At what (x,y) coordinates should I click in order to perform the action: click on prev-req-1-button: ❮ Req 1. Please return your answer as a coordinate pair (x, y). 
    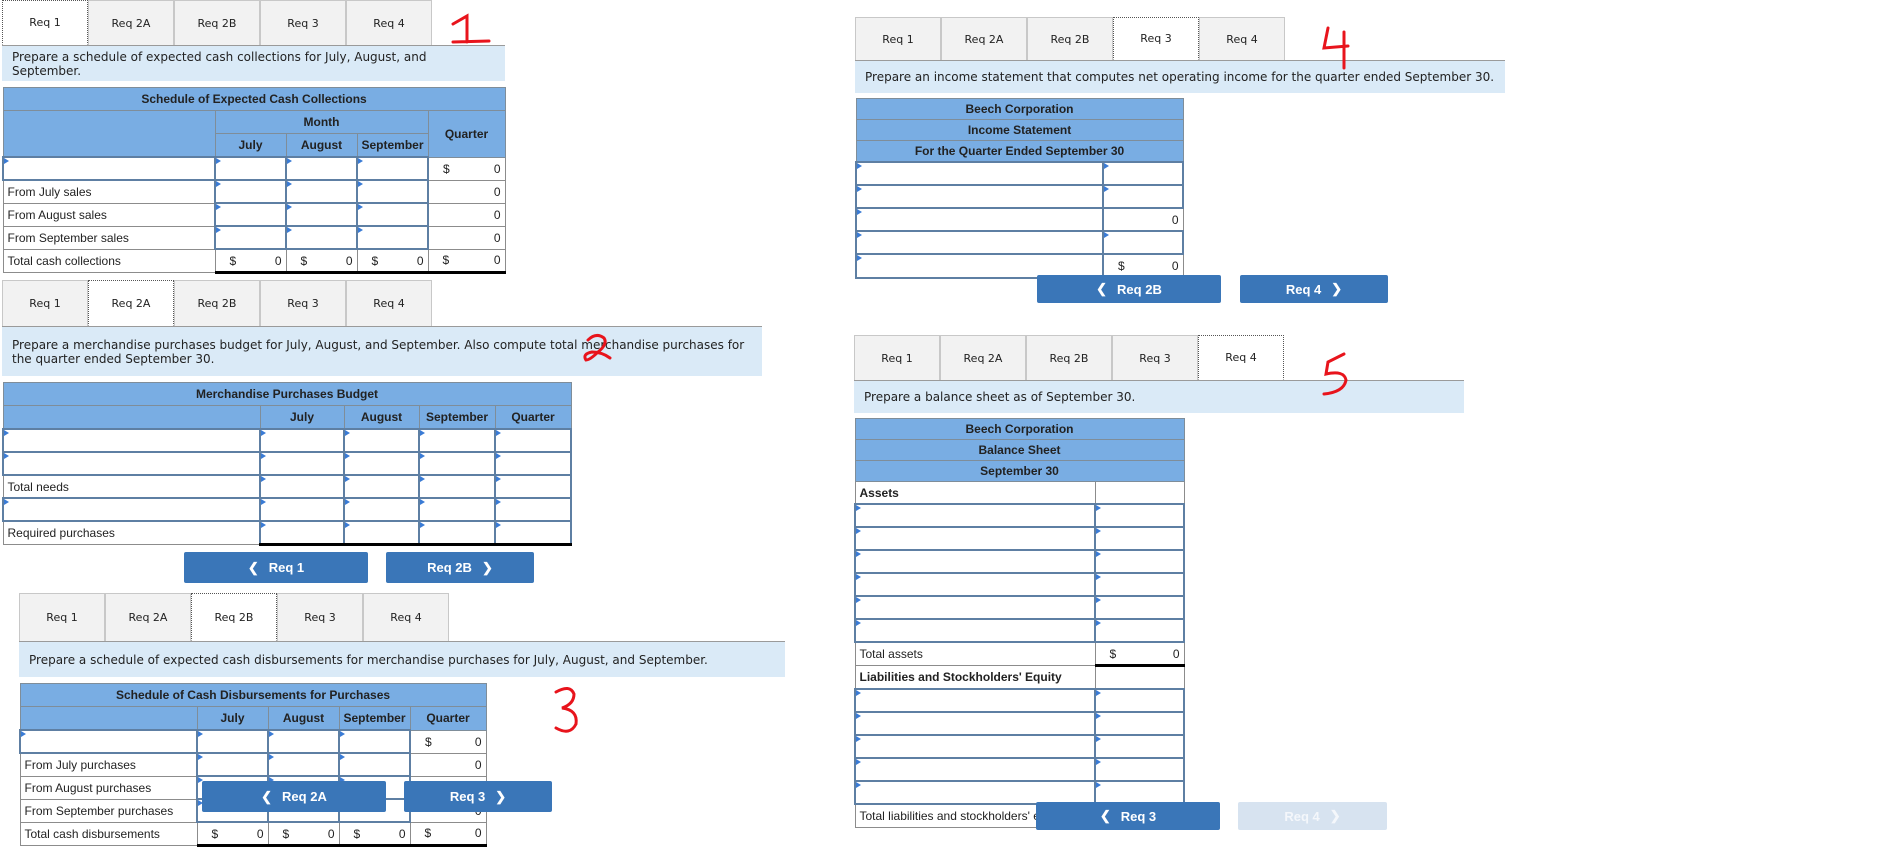
    Looking at the image, I should click on (276, 567).